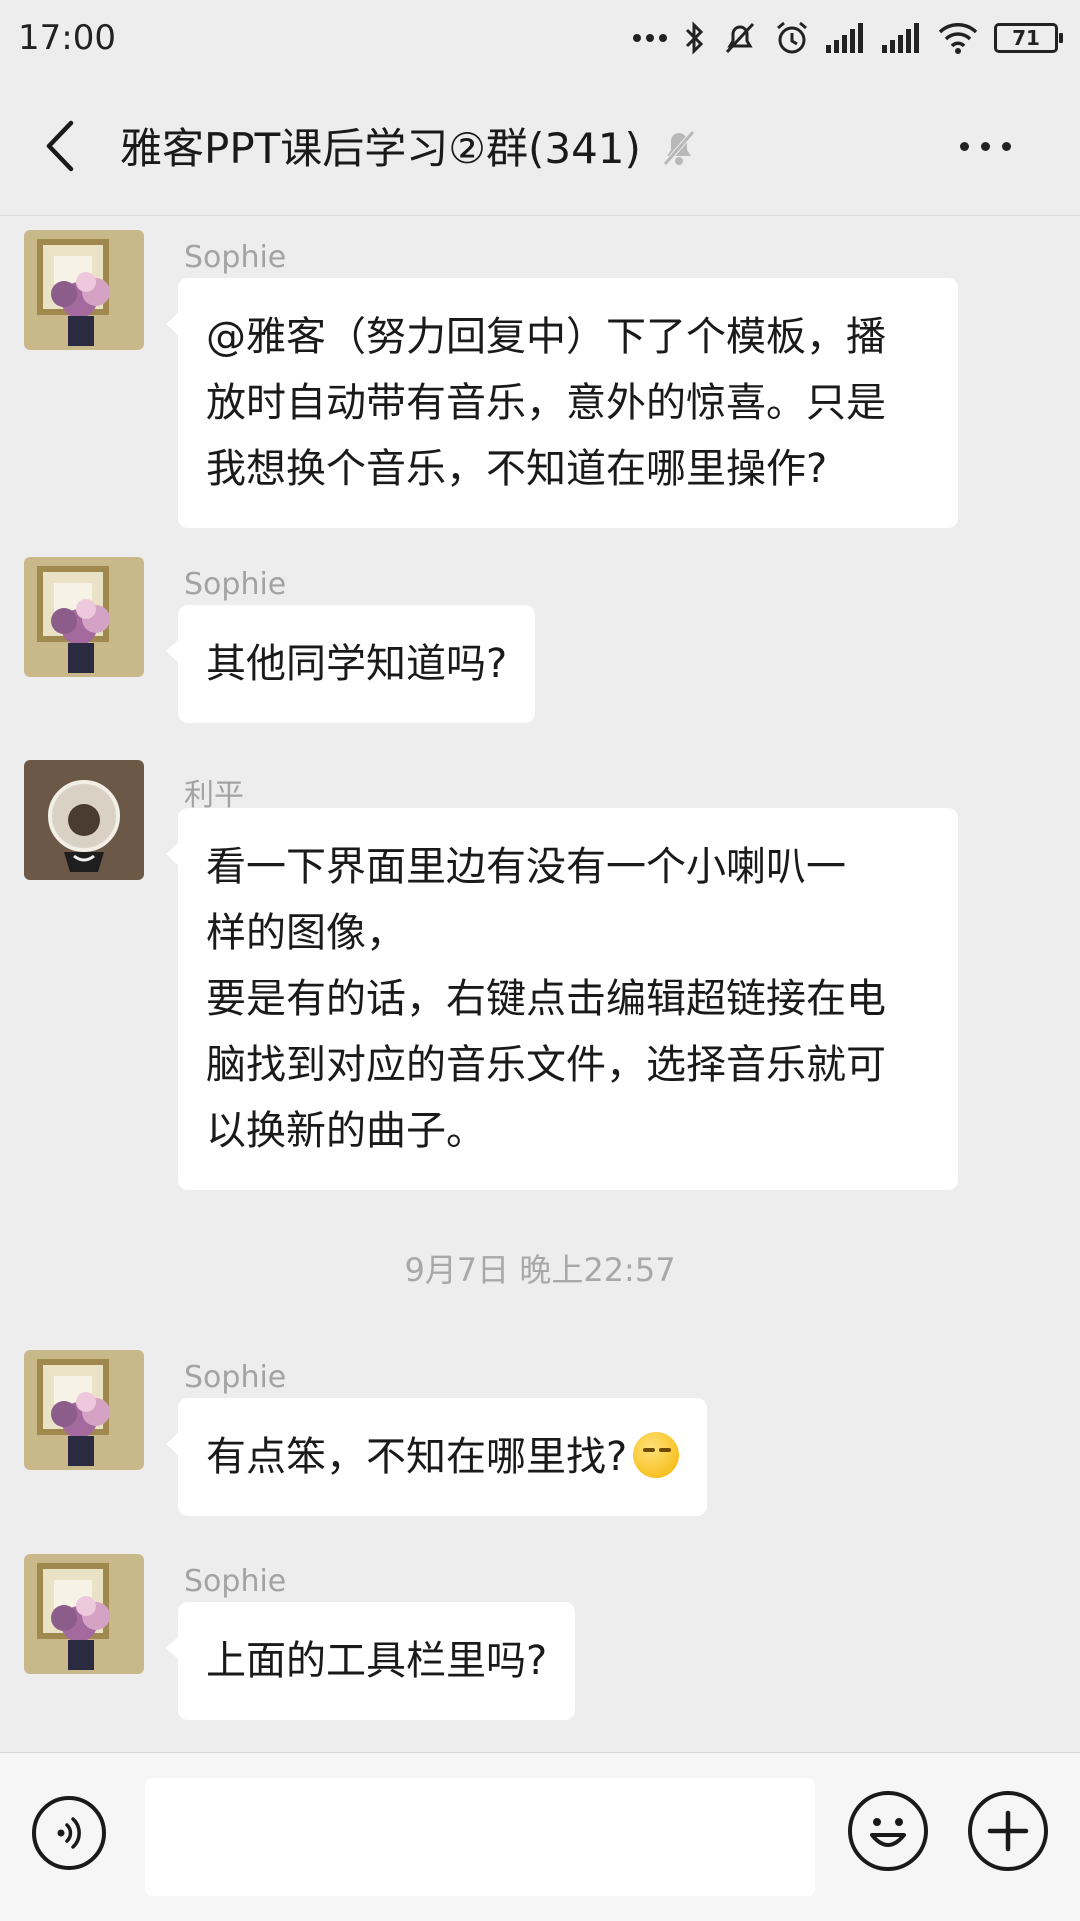 The height and width of the screenshot is (1921, 1080). I want to click on chevron-left-icon, so click(60, 145).